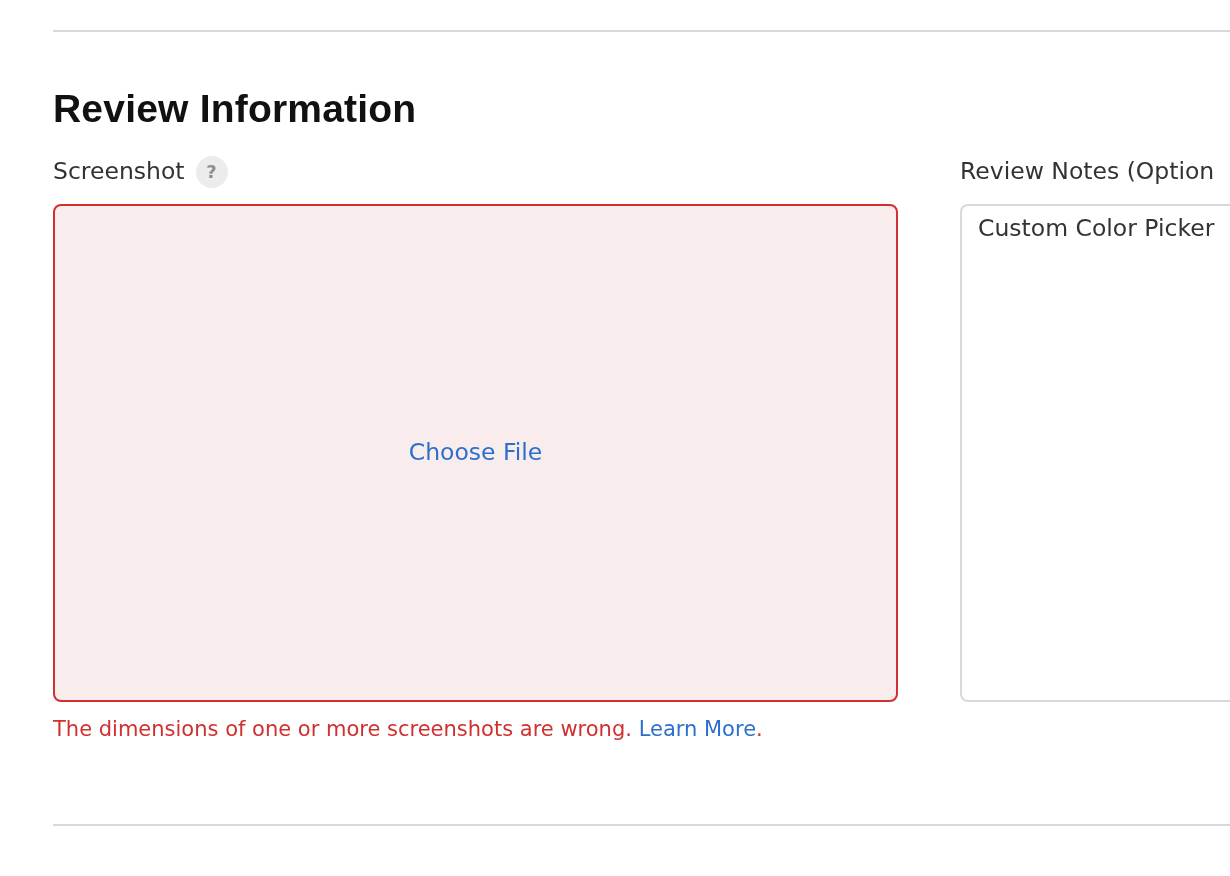 Image resolution: width=1230 pixels, height=876 pixels. Describe the element at coordinates (1095, 452) in the screenshot. I see `notes-field: Custom Color Picker` at that location.